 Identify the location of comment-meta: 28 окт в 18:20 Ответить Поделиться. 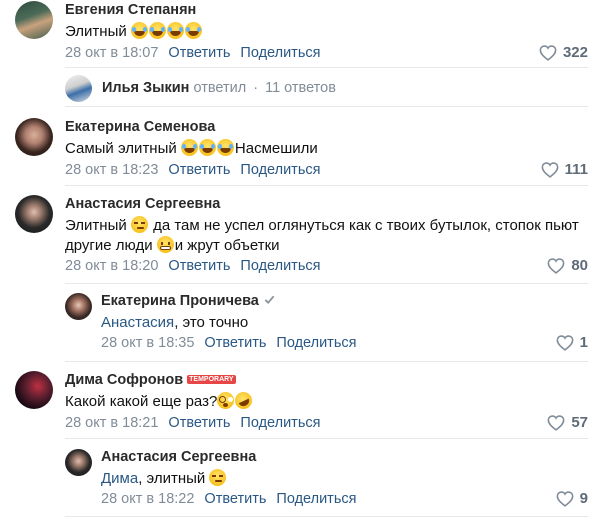
(192, 266).